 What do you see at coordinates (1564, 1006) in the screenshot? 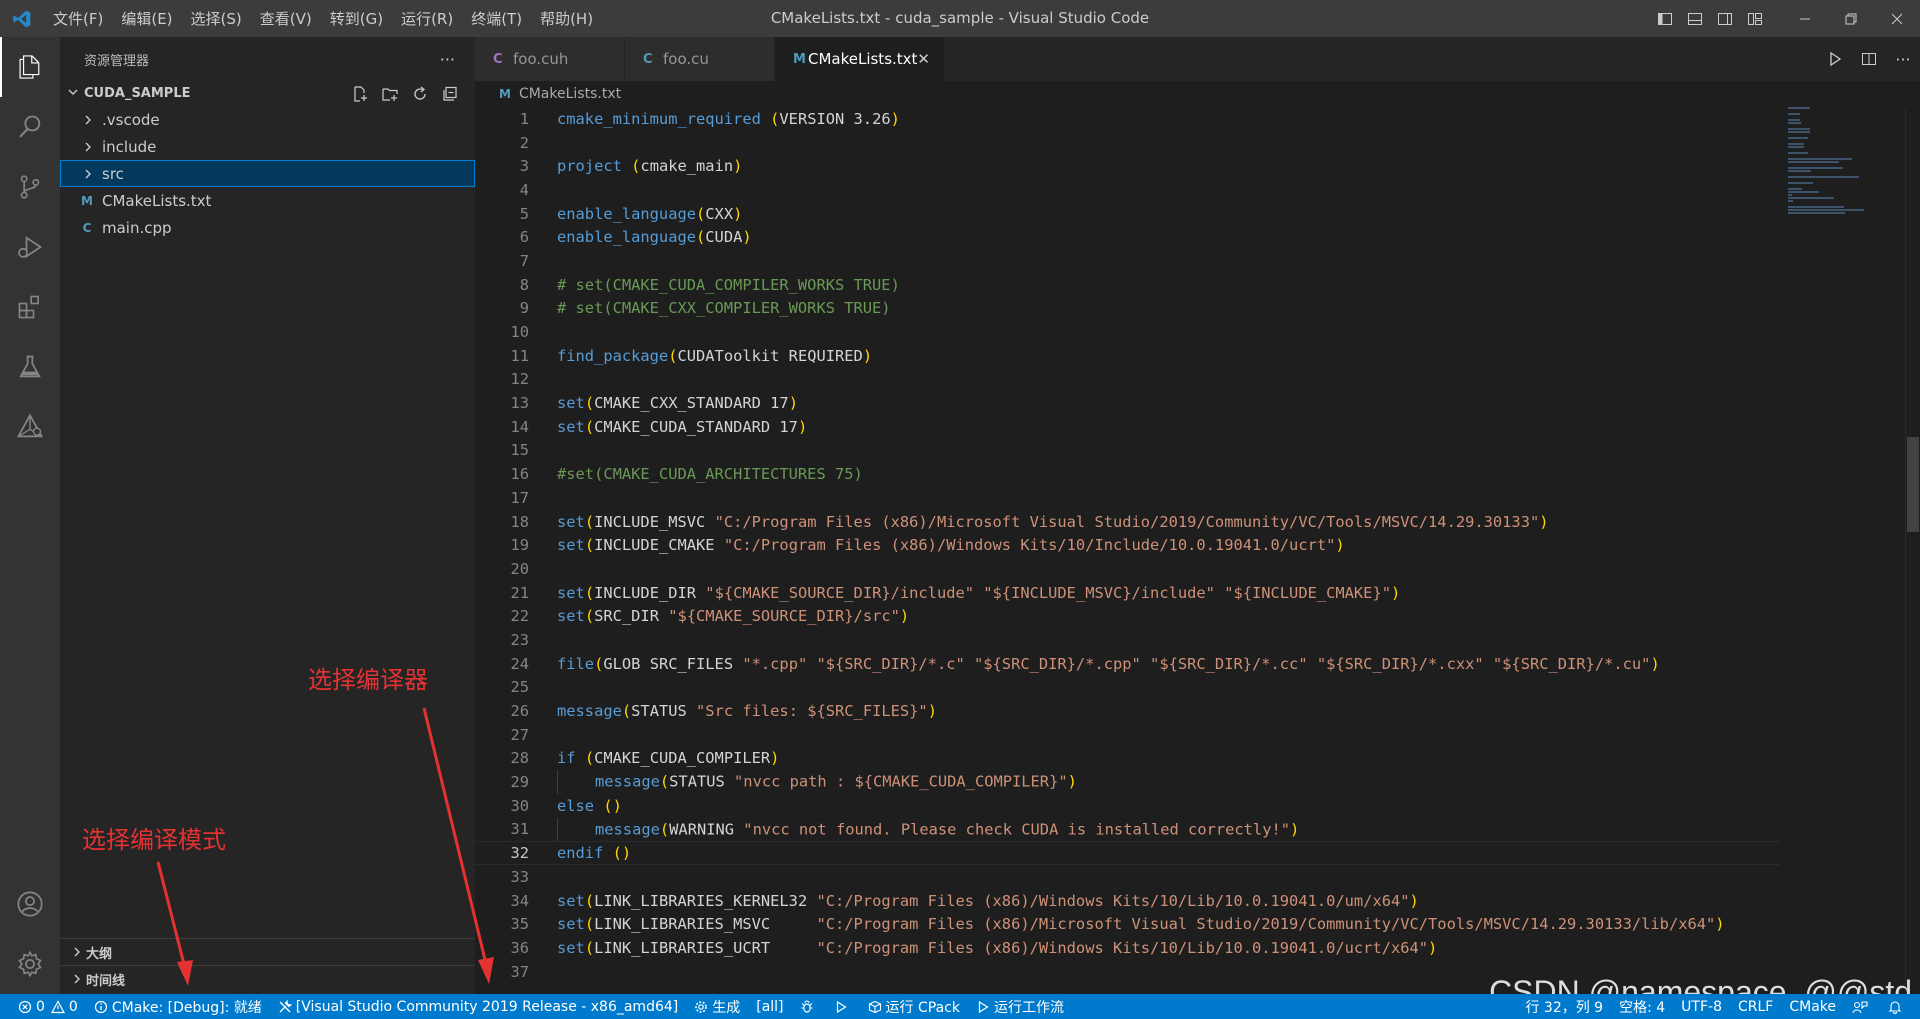
I see `cursor-position: 行 32，列 9` at bounding box center [1564, 1006].